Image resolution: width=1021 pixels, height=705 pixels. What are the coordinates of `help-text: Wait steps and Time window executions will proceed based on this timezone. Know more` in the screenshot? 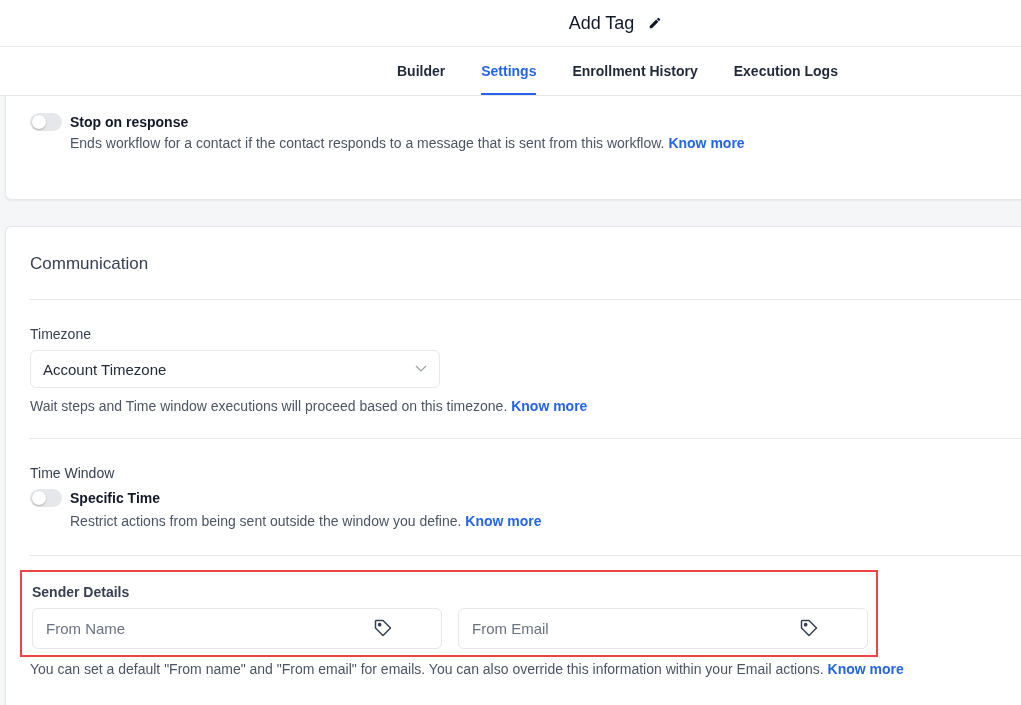 It's located at (309, 406).